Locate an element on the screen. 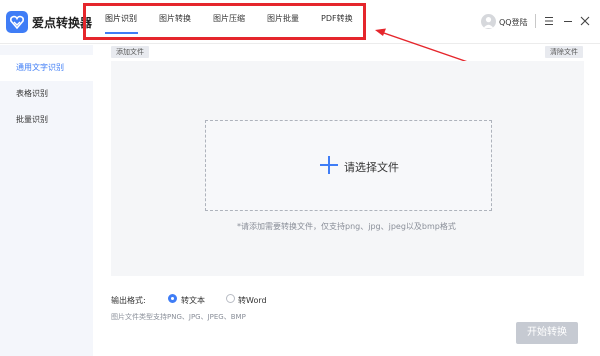  supported-types-text: 图片文件类型支持PNG、JPG、JPEG、BMP is located at coordinates (178, 317).